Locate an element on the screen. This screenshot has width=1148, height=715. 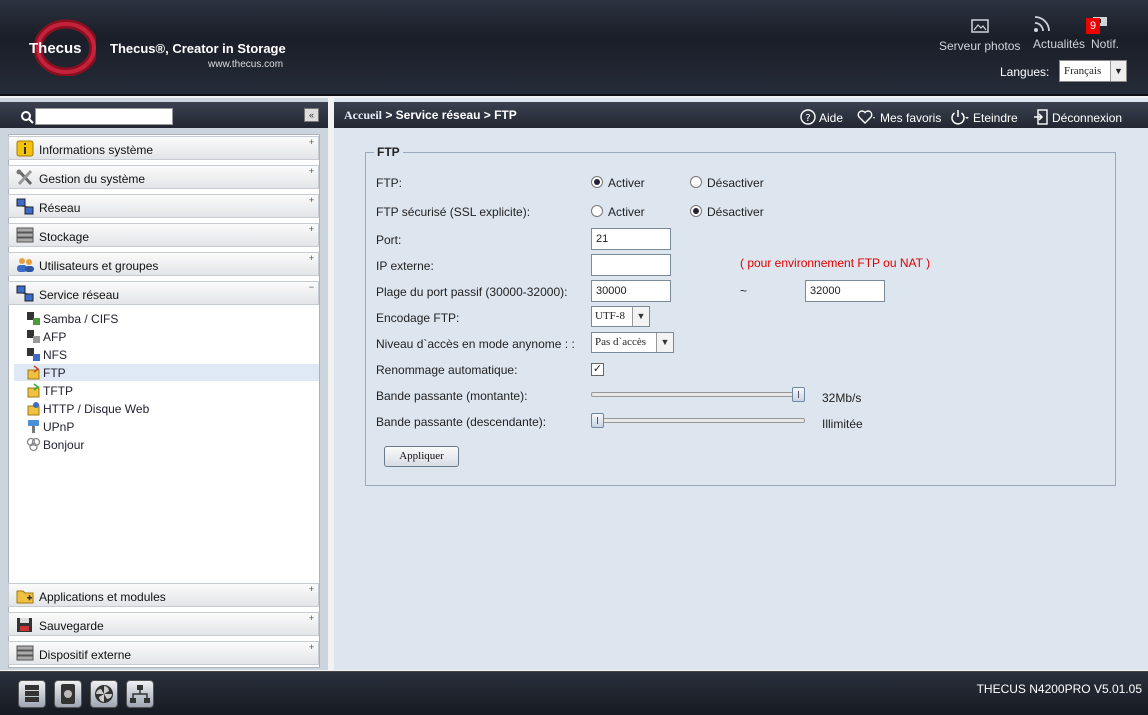
passive-port-to-input: 32000 is located at coordinates (845, 291).